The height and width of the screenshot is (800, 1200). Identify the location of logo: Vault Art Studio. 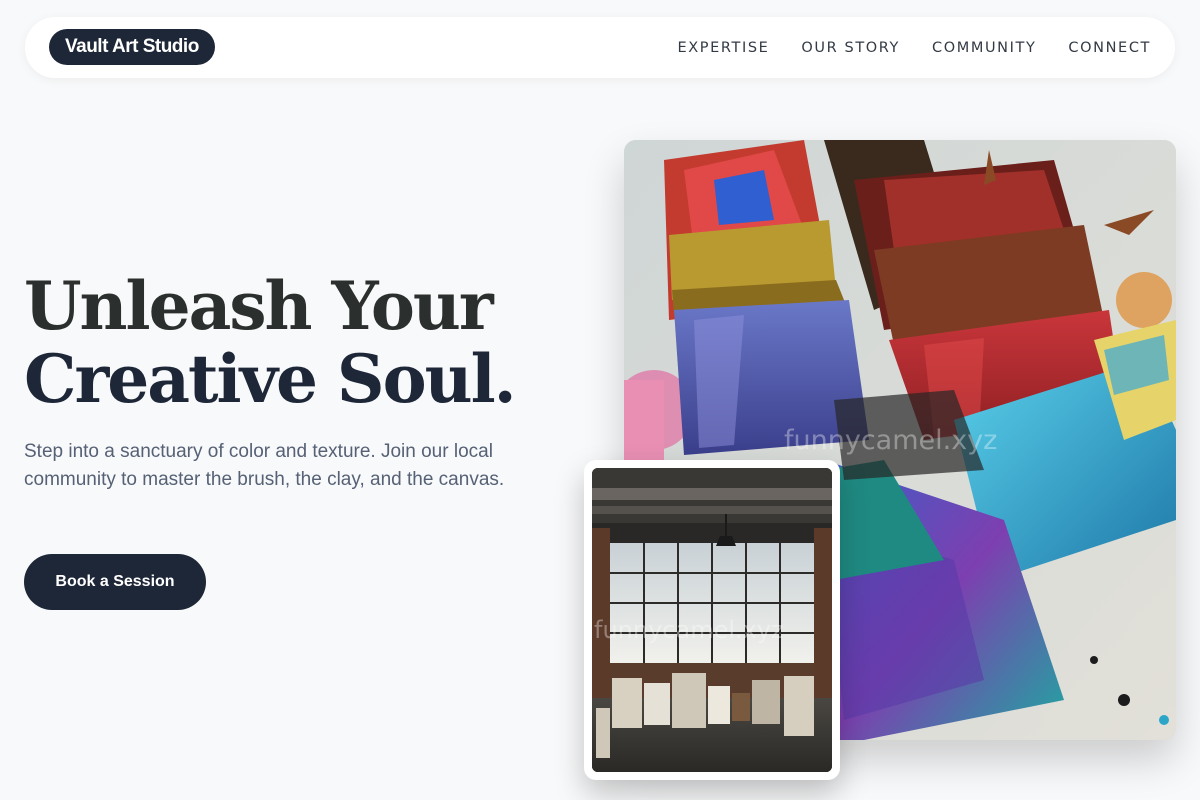
(132, 47).